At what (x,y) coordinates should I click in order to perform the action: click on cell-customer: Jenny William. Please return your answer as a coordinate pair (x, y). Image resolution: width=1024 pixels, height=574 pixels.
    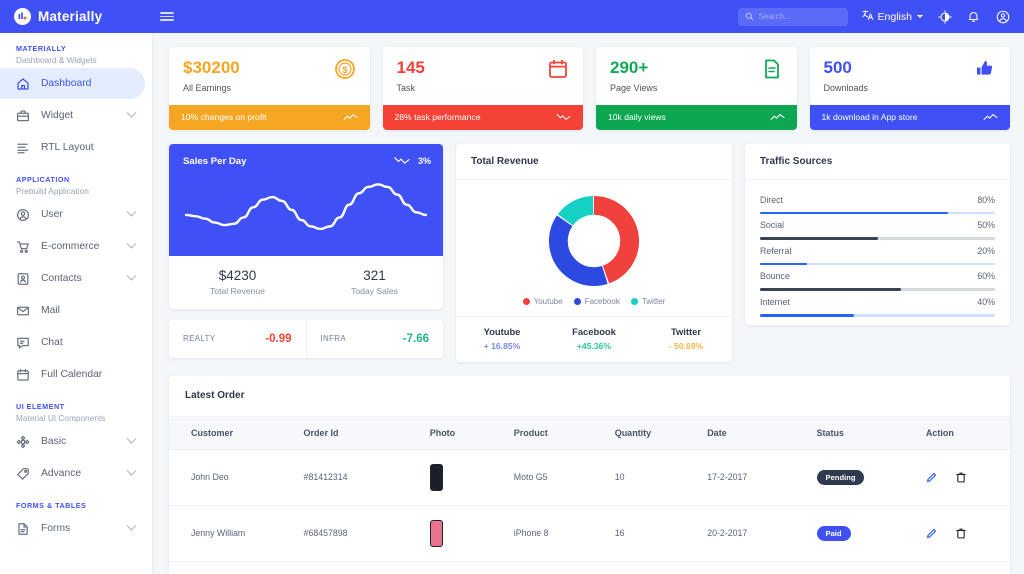
    Looking at the image, I should click on (236, 533).